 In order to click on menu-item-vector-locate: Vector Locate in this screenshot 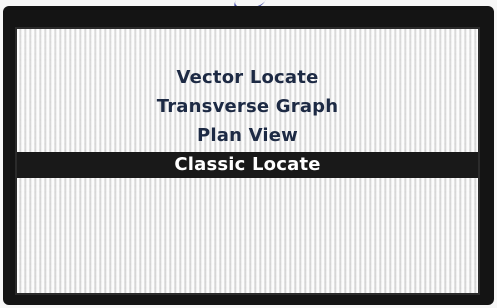, I will do `click(247, 77)`.